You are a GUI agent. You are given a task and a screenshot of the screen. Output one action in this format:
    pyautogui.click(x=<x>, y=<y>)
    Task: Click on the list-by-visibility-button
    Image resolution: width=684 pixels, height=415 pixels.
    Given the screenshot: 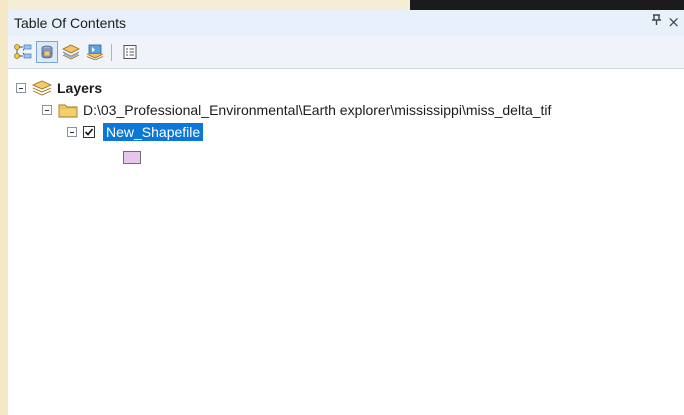 What is the action you would take?
    pyautogui.click(x=71, y=52)
    